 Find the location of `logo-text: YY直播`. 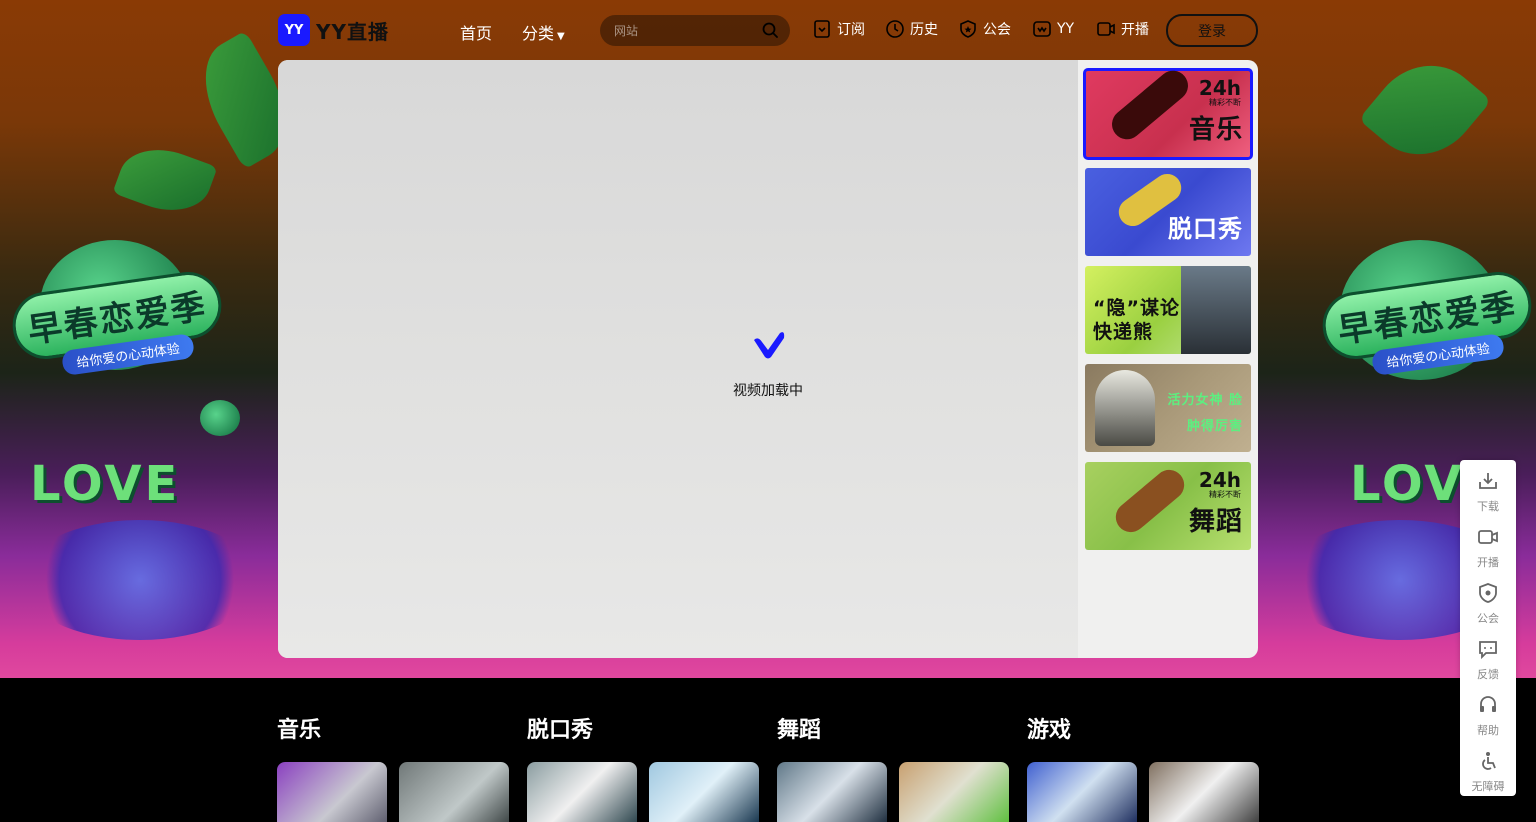

logo-text: YY直播 is located at coordinates (352, 31).